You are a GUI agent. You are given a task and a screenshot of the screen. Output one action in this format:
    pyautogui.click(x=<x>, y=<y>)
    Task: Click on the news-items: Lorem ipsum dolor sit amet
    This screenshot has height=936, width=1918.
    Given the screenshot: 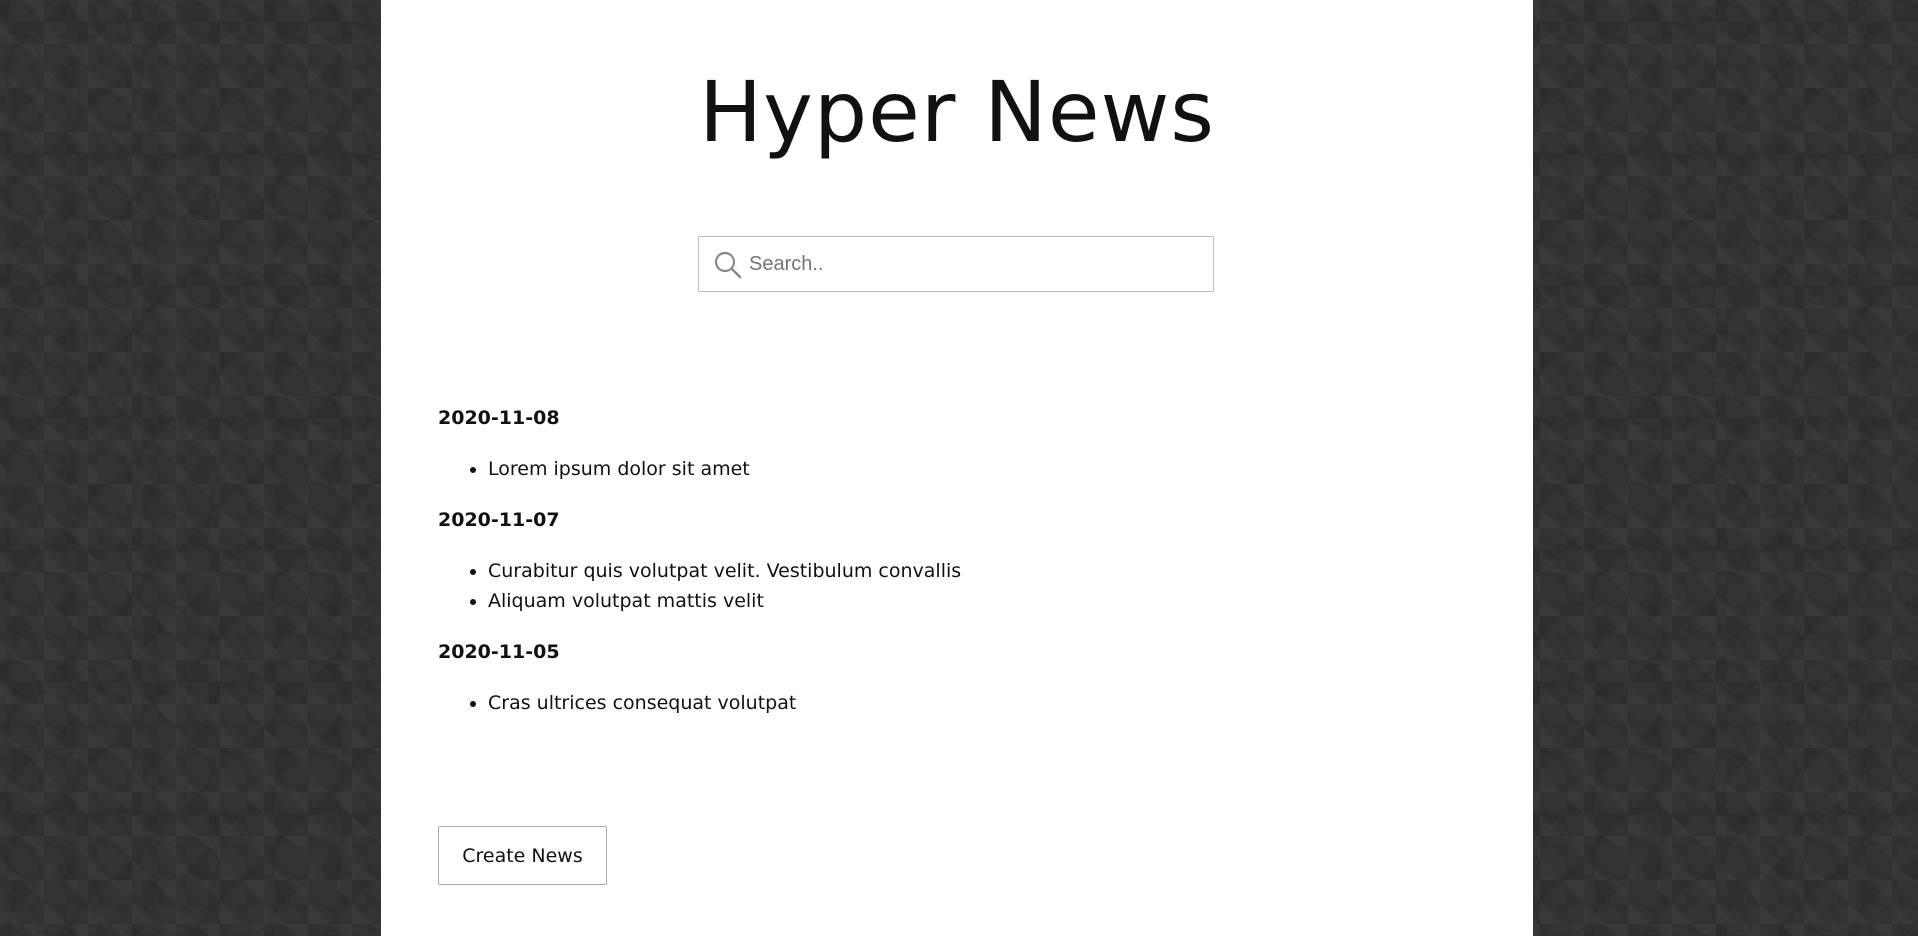 What is the action you would take?
    pyautogui.click(x=938, y=469)
    